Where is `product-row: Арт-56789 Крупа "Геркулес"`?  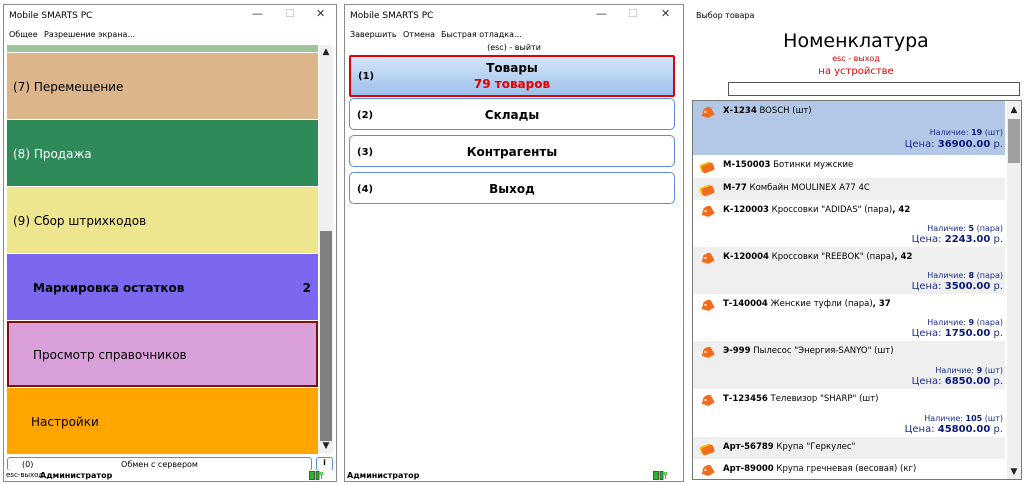
product-row: Арт-56789 Крупа "Геркулес" is located at coordinates (849, 448).